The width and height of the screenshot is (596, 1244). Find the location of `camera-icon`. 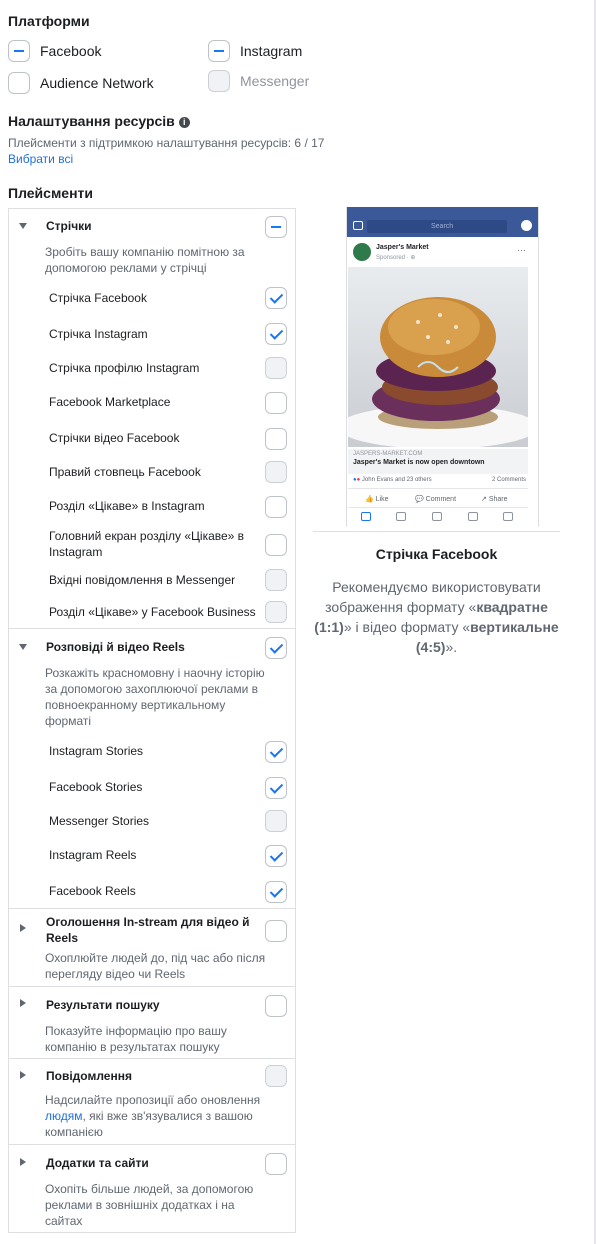

camera-icon is located at coordinates (358, 225).